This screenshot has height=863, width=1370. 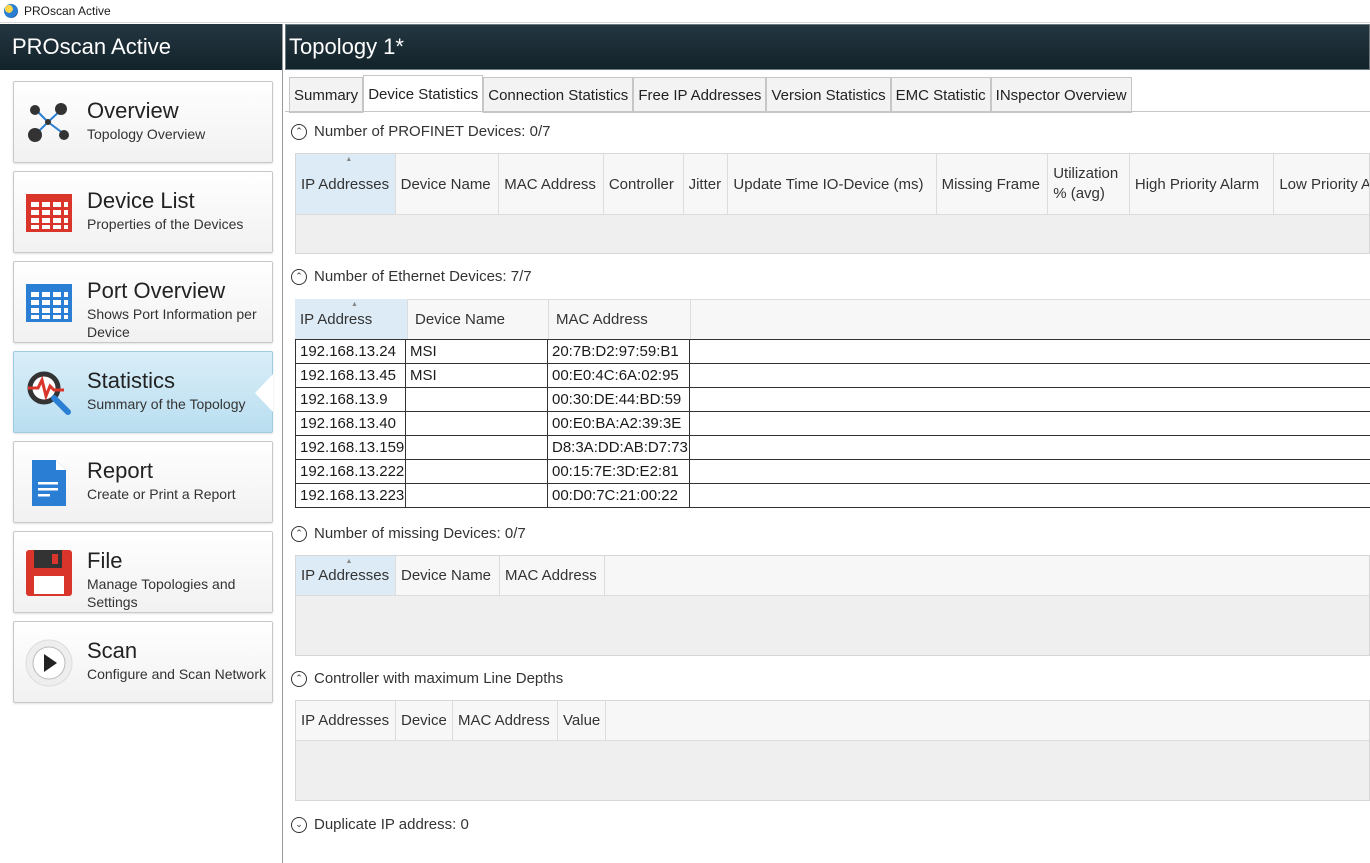 I want to click on expand-icon: ⌄, so click(x=299, y=824).